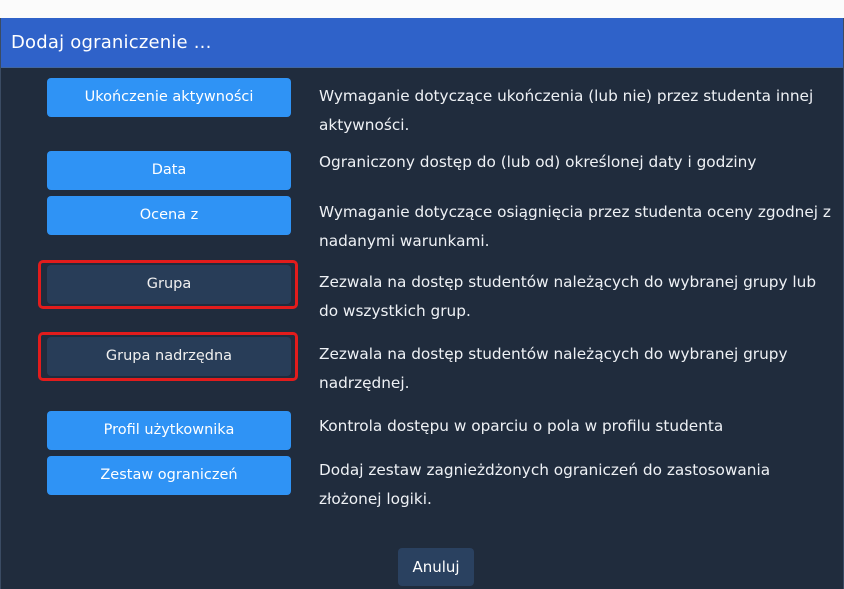 Image resolution: width=844 pixels, height=589 pixels. What do you see at coordinates (169, 475) in the screenshot?
I see `restriction-set-button: Zestaw ograniczeń` at bounding box center [169, 475].